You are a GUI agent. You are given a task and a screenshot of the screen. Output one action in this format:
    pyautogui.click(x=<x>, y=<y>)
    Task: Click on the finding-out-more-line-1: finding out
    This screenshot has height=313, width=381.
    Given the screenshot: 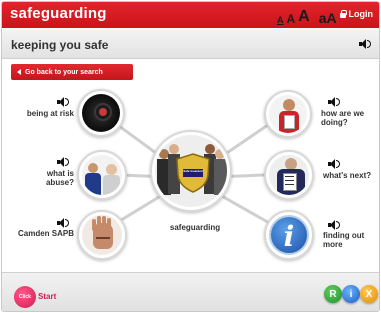 What is the action you would take?
    pyautogui.click(x=344, y=235)
    